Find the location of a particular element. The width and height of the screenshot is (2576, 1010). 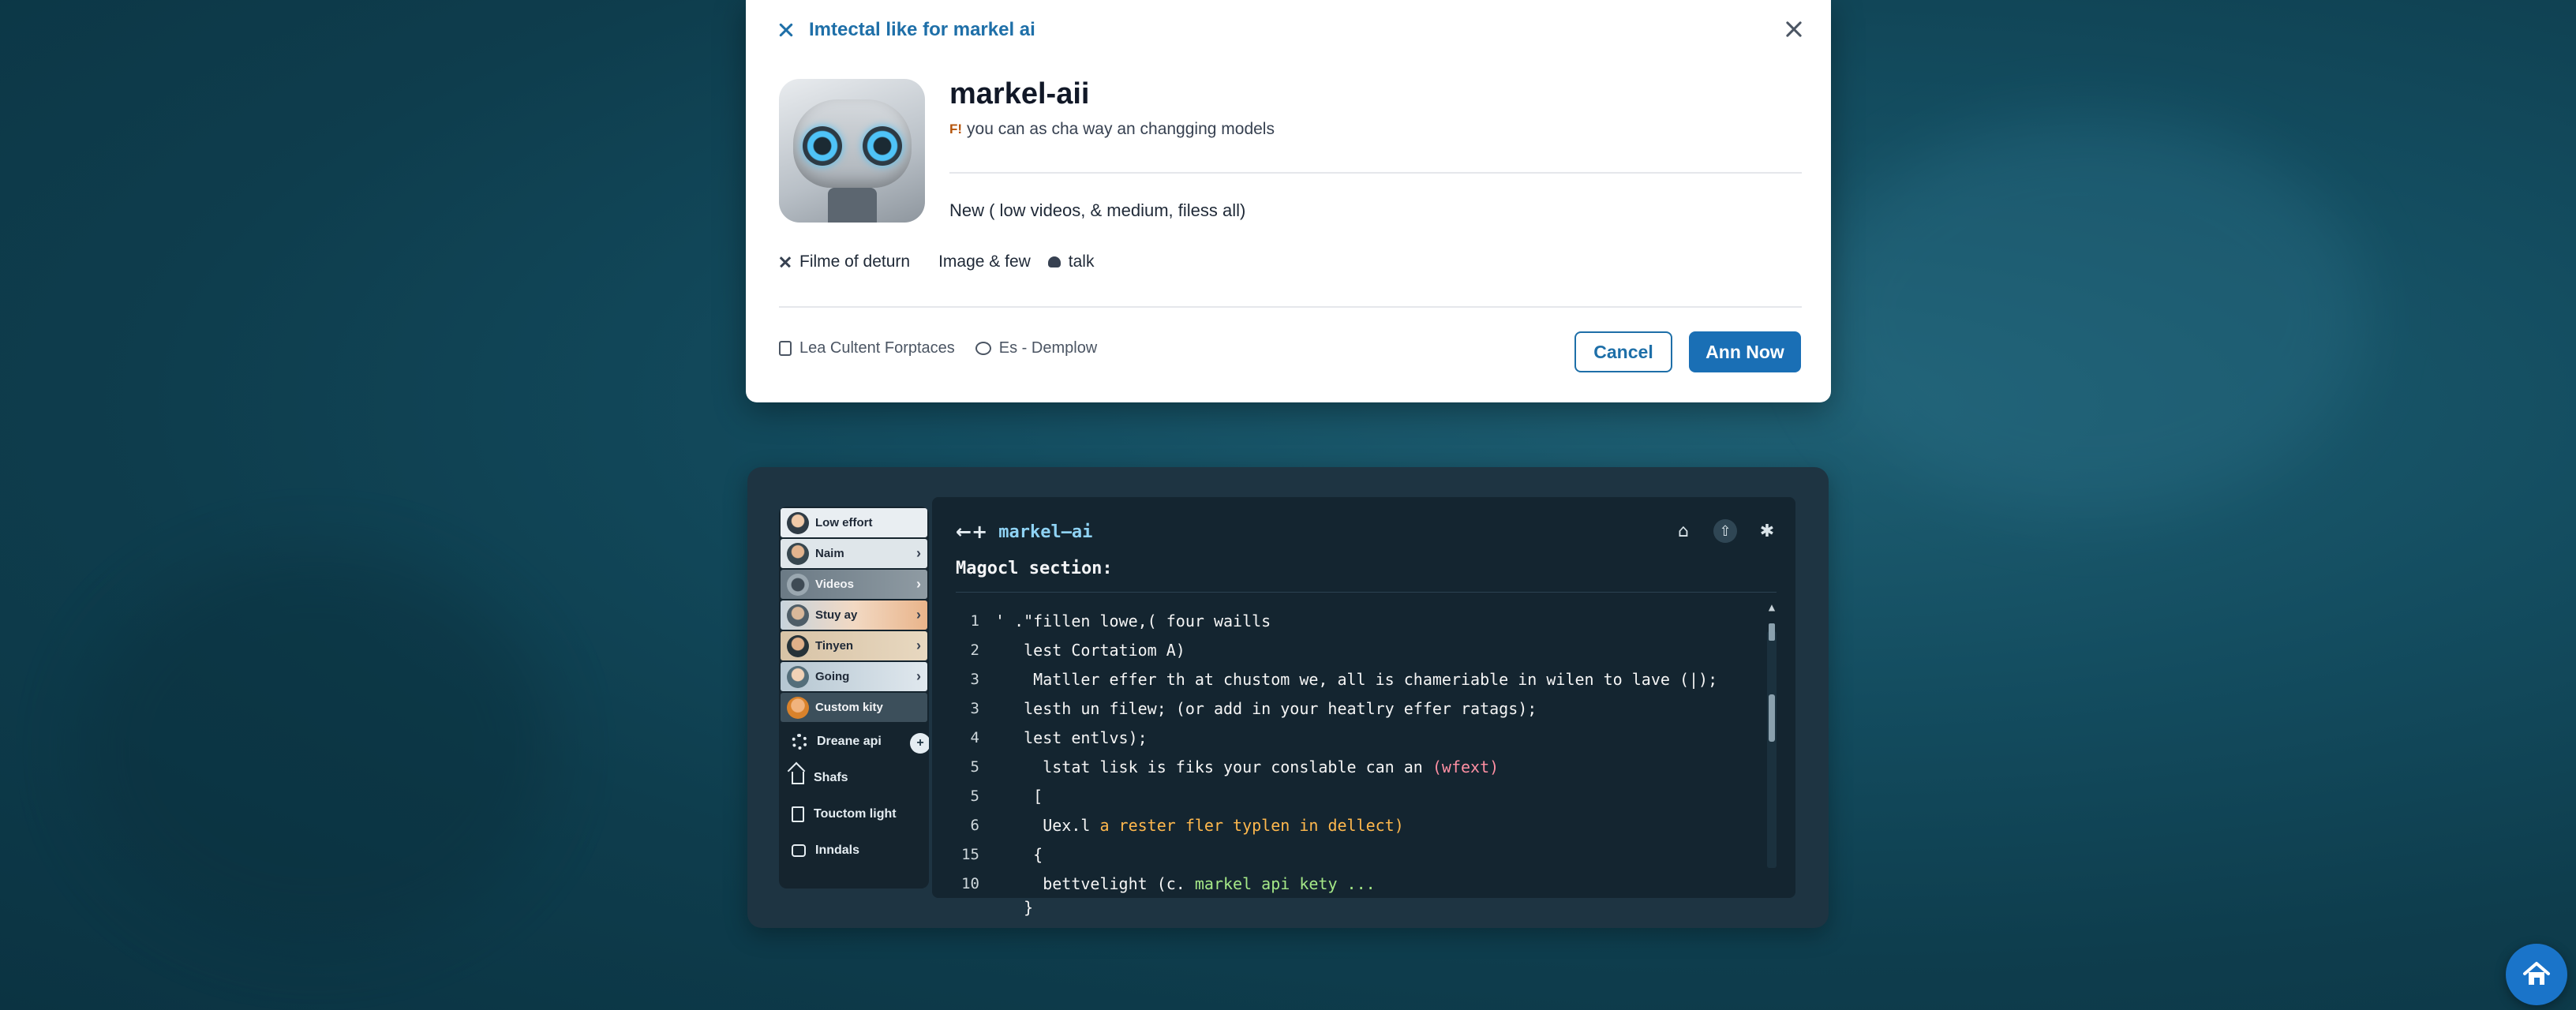

sidebar-menu-label: Shafs is located at coordinates (831, 777).